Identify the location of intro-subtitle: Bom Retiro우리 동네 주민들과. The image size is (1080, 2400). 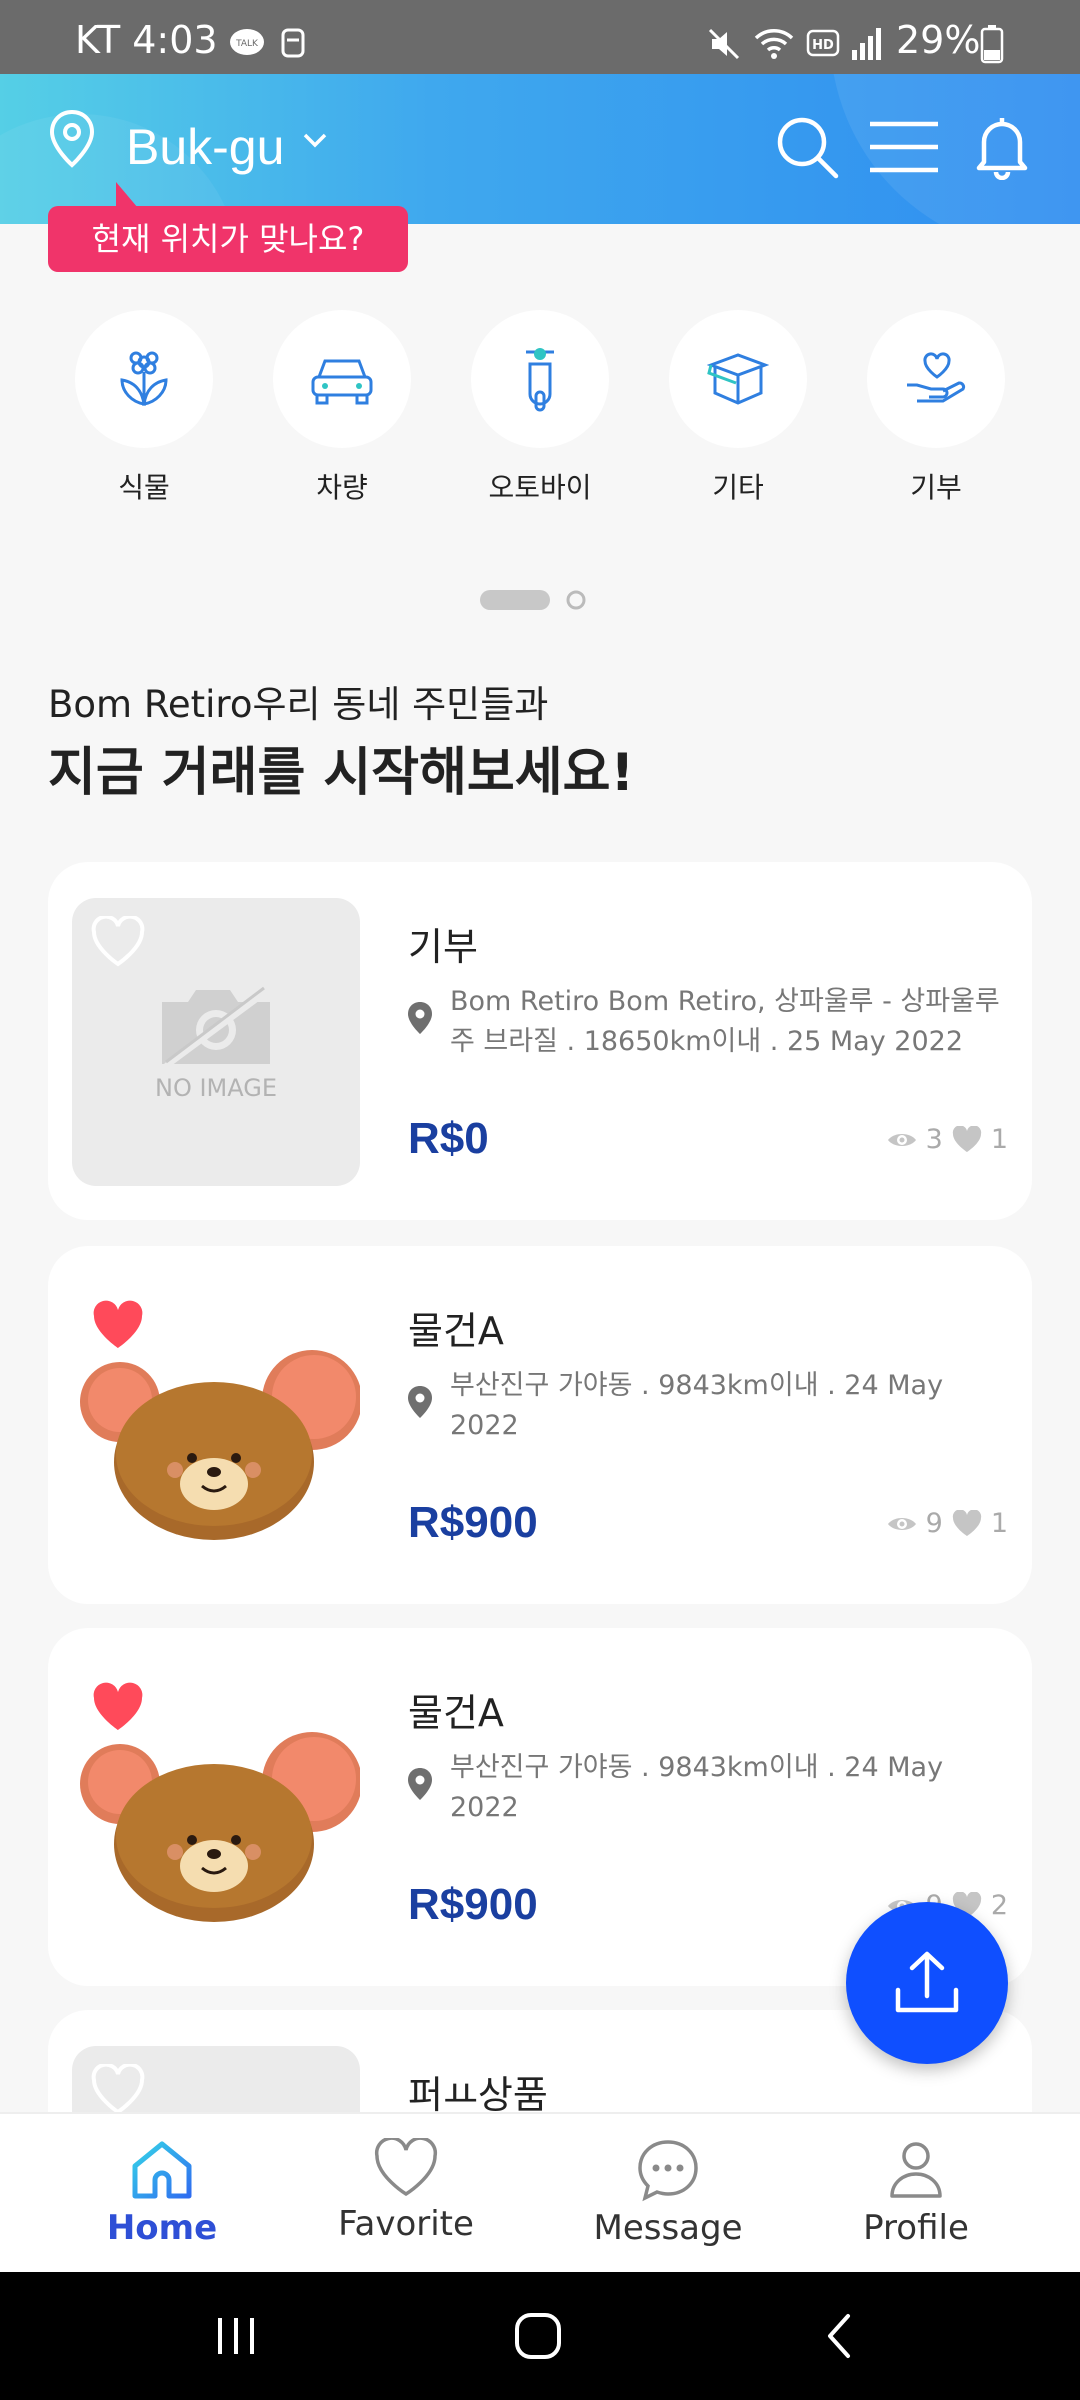
(298, 704).